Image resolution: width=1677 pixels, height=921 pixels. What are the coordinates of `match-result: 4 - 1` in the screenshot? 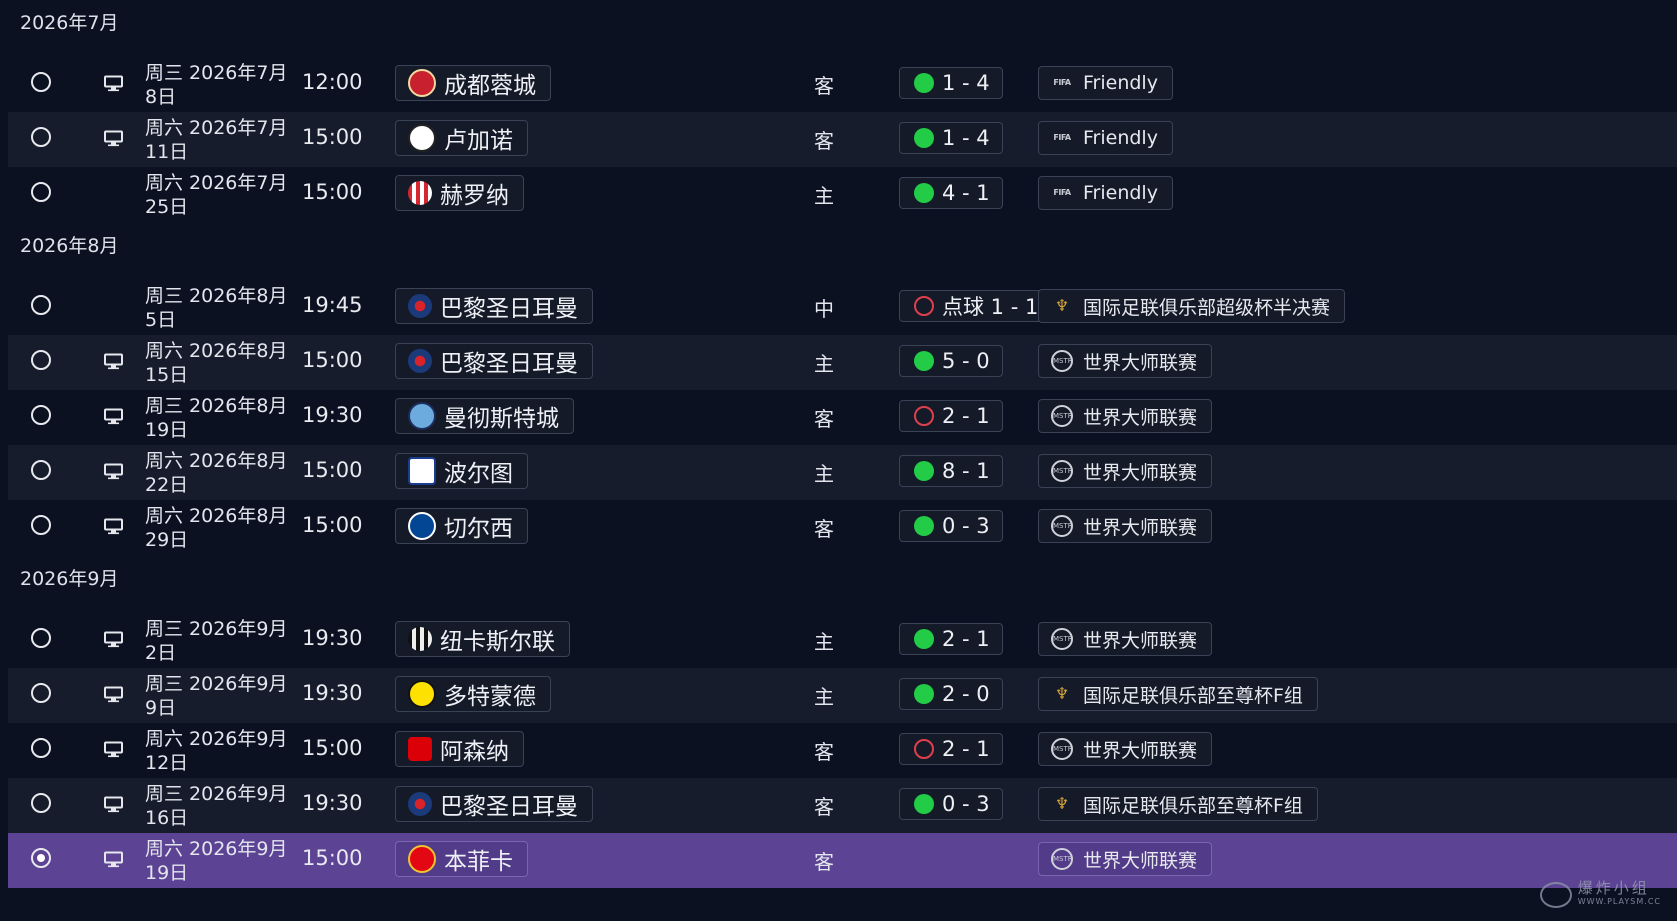 It's located at (951, 193).